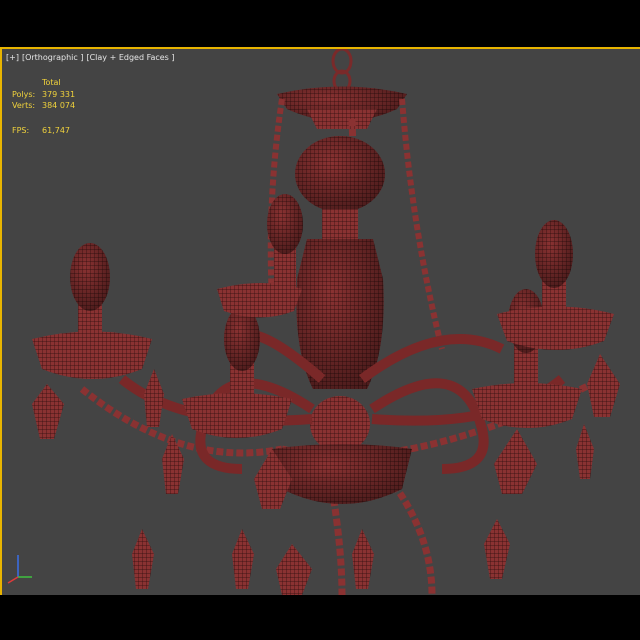 This screenshot has width=640, height=640. I want to click on axis-gizmo-icon, so click(19, 569).